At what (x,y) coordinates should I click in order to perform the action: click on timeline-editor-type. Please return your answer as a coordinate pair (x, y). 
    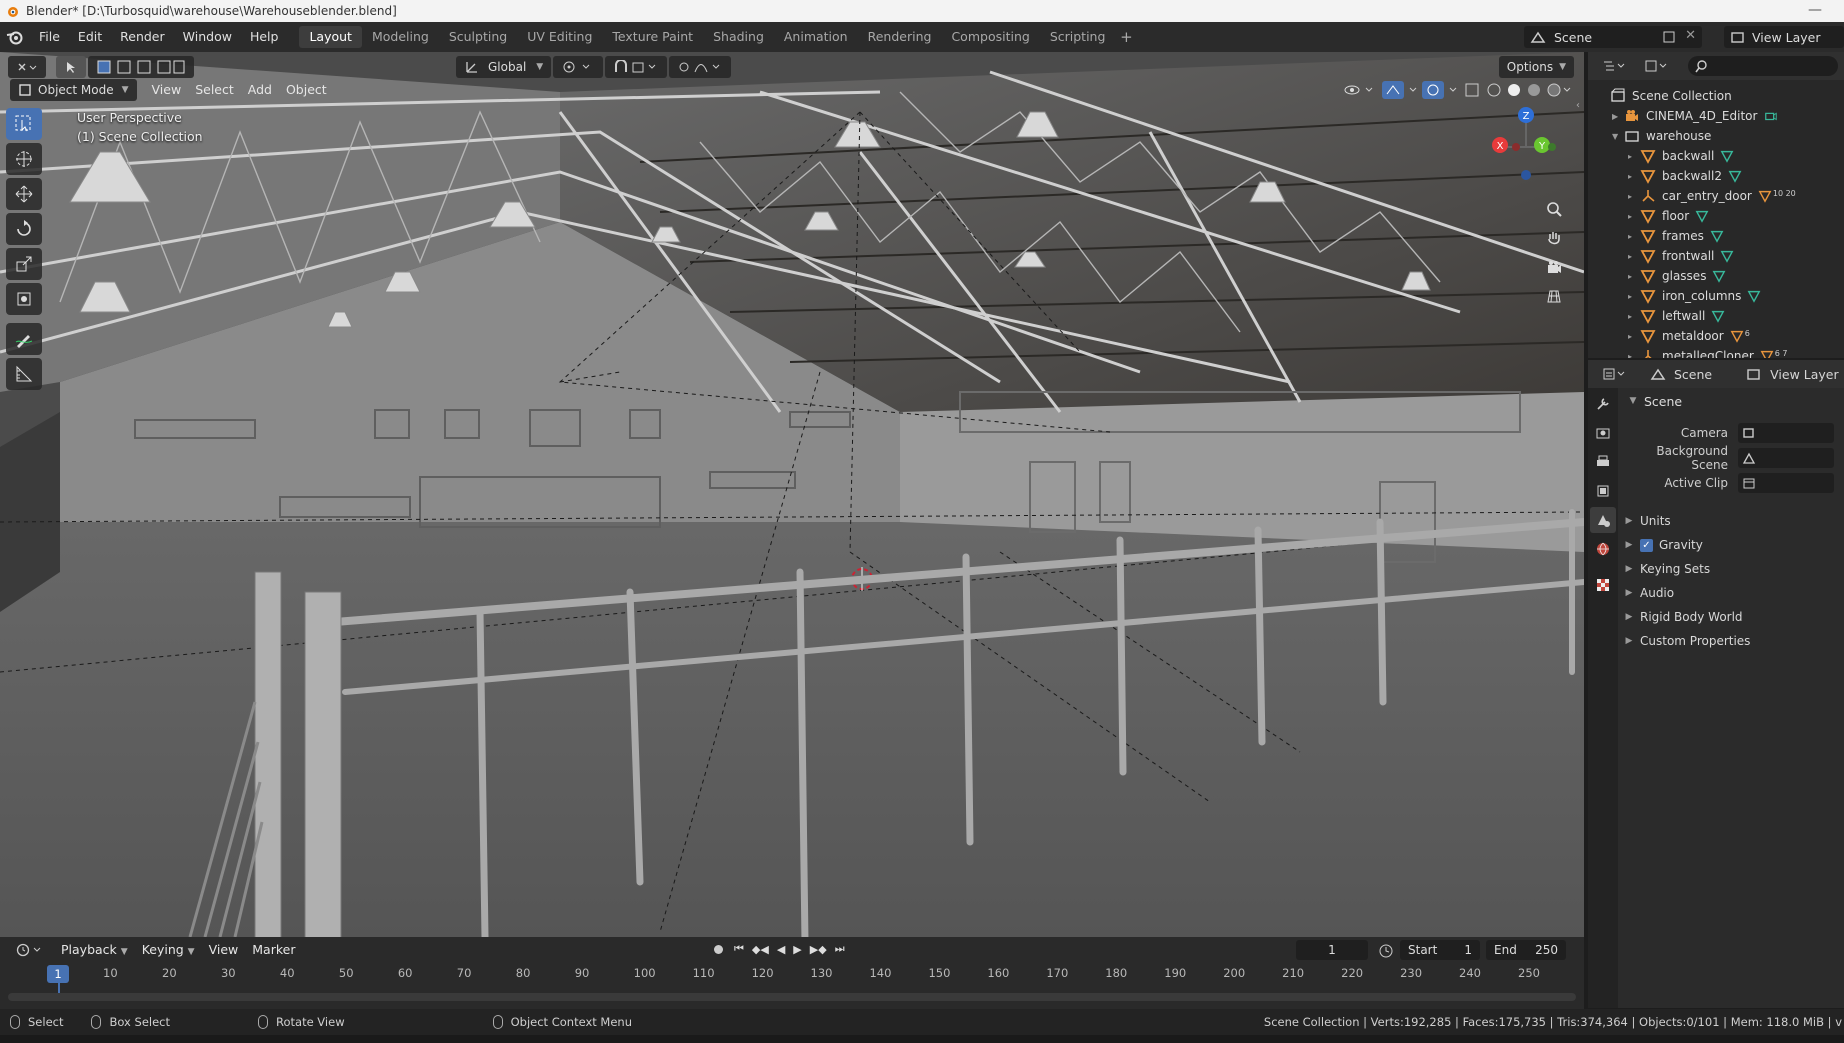
    Looking at the image, I should click on (30, 950).